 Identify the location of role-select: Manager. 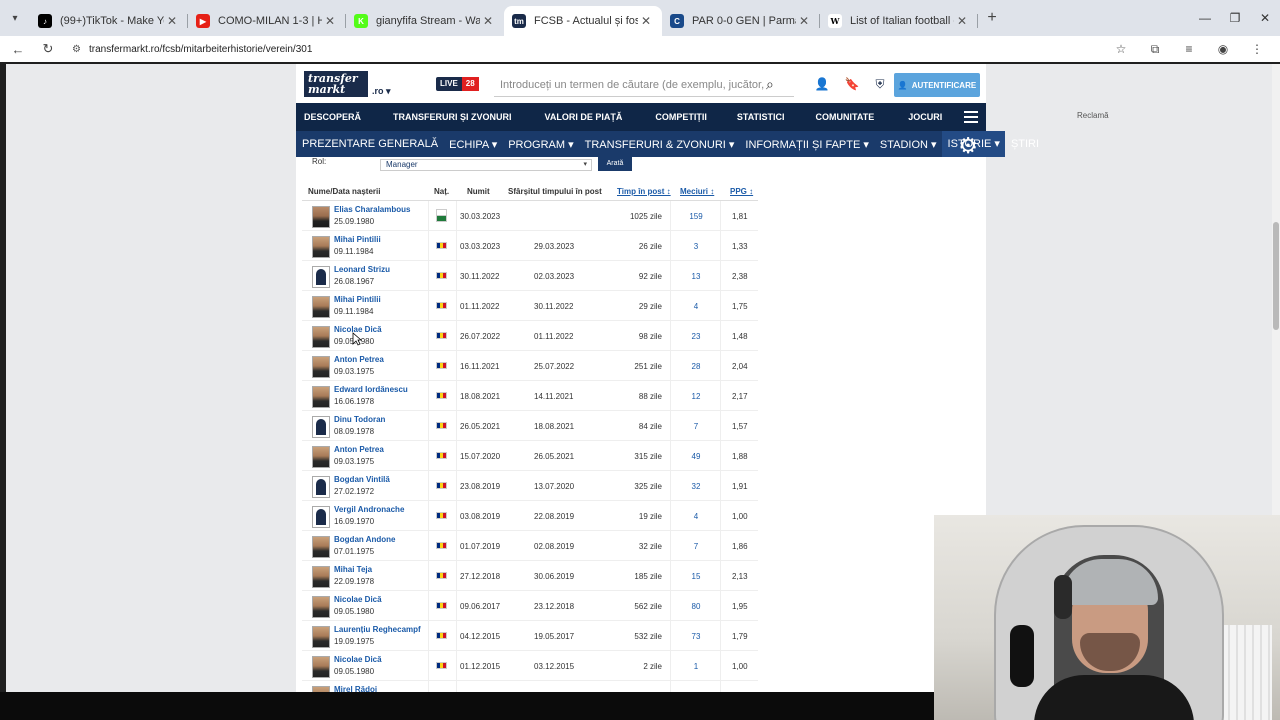
(486, 165).